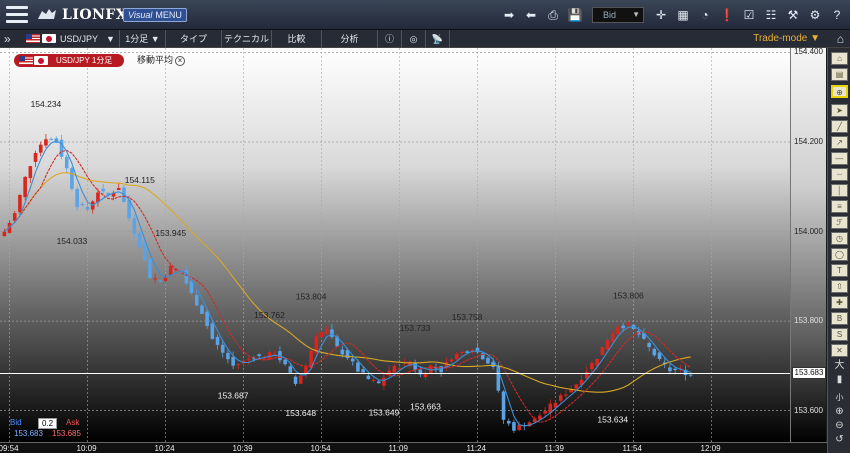 This screenshot has height=453, width=850. I want to click on grid-icon: ☷, so click(771, 15).